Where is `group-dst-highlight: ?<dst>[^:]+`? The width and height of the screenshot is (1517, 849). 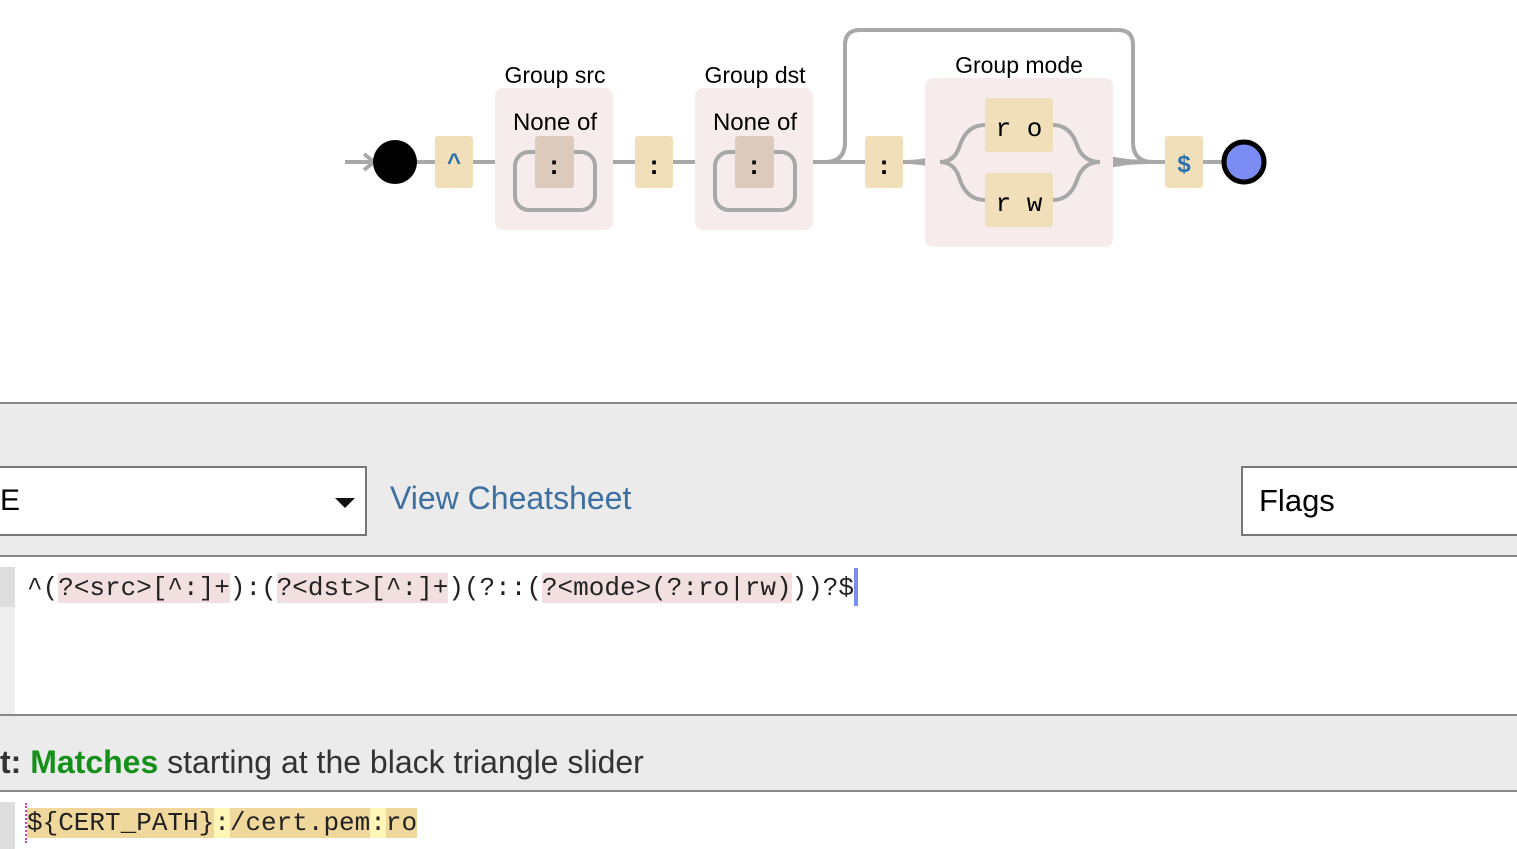
group-dst-highlight: ?<dst>[^:]+ is located at coordinates (362, 588).